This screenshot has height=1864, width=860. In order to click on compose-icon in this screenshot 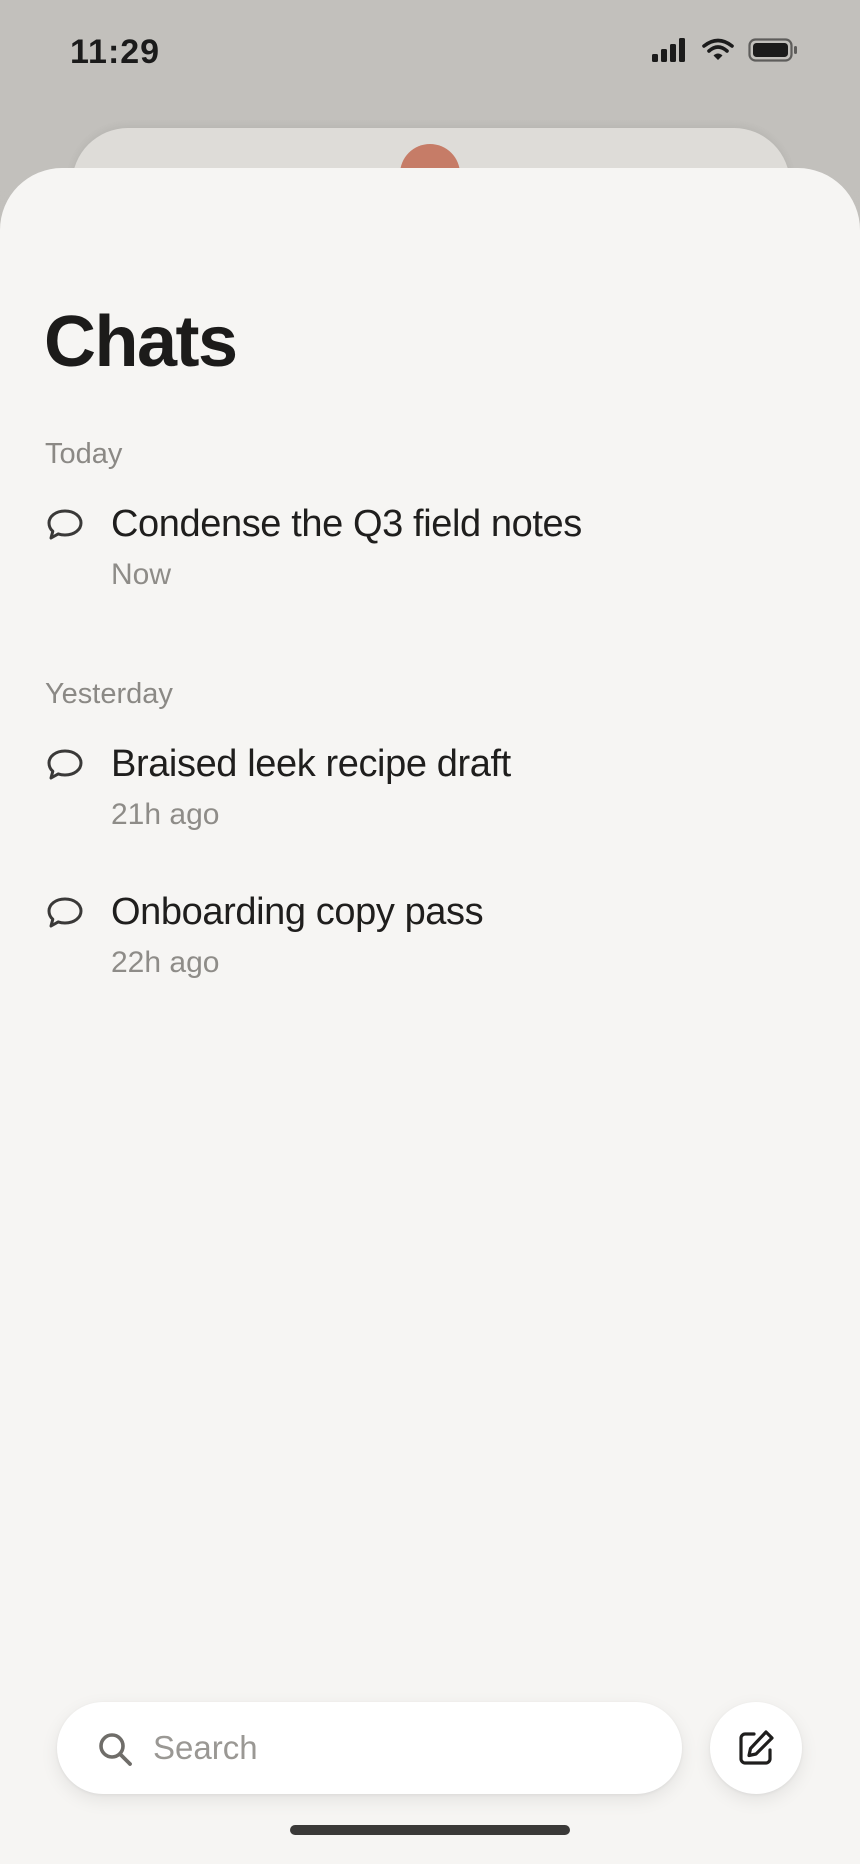, I will do `click(756, 1747)`.